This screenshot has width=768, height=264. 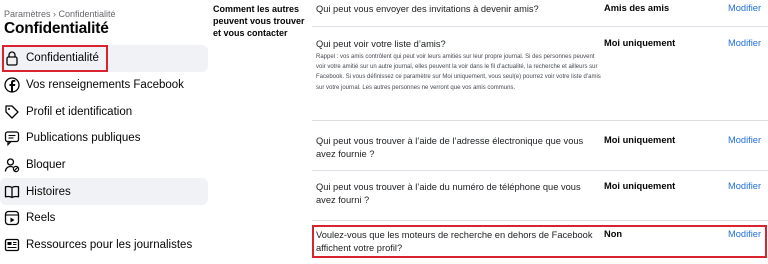 I want to click on sidebar-item-label: Profil et identification, so click(x=79, y=111).